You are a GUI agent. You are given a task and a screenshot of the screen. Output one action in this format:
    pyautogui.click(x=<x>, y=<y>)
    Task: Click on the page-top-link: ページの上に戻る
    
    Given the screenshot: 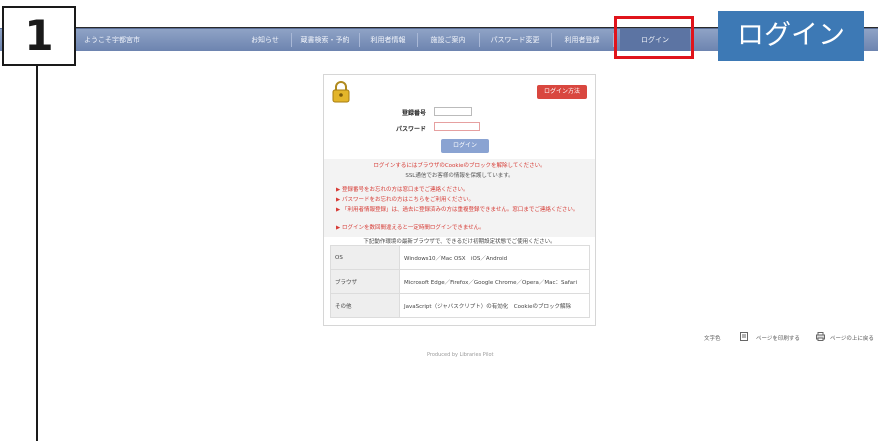 What is the action you would take?
    pyautogui.click(x=852, y=338)
    